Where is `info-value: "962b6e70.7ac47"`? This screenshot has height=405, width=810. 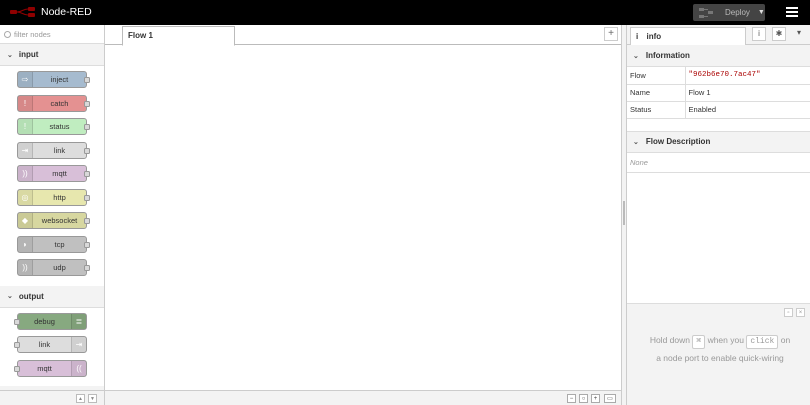
info-value: "962b6e70.7ac47" is located at coordinates (747, 76).